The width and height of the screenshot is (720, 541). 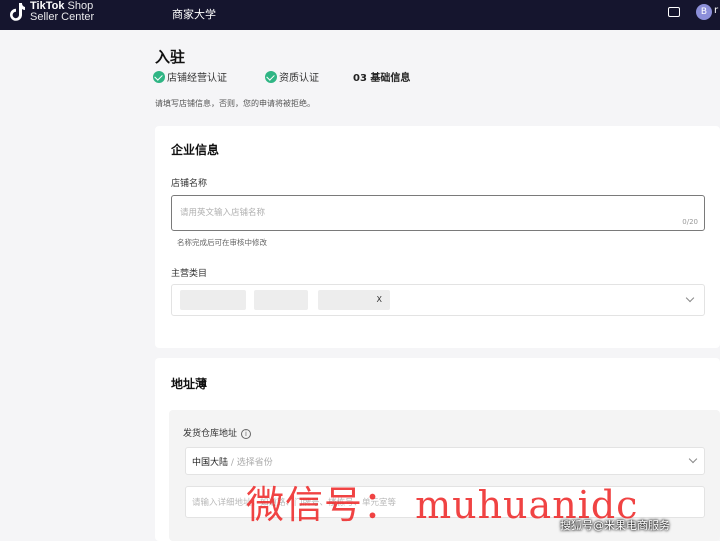 What do you see at coordinates (210, 434) in the screenshot?
I see `warehouse-label-text: 发货仓库地址` at bounding box center [210, 434].